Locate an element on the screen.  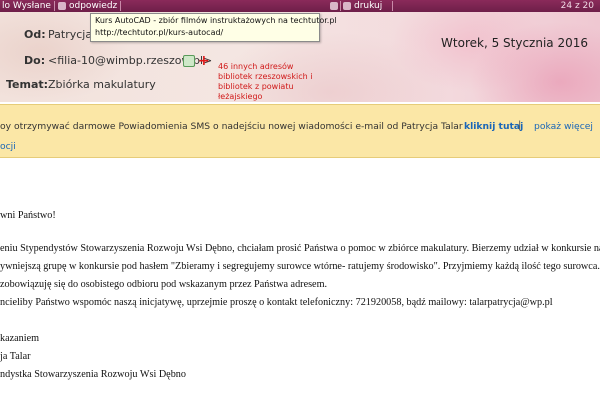
toolbar: lo Wysłane odpowiedz drukuj 24 z 20 is located at coordinates (300, 6).